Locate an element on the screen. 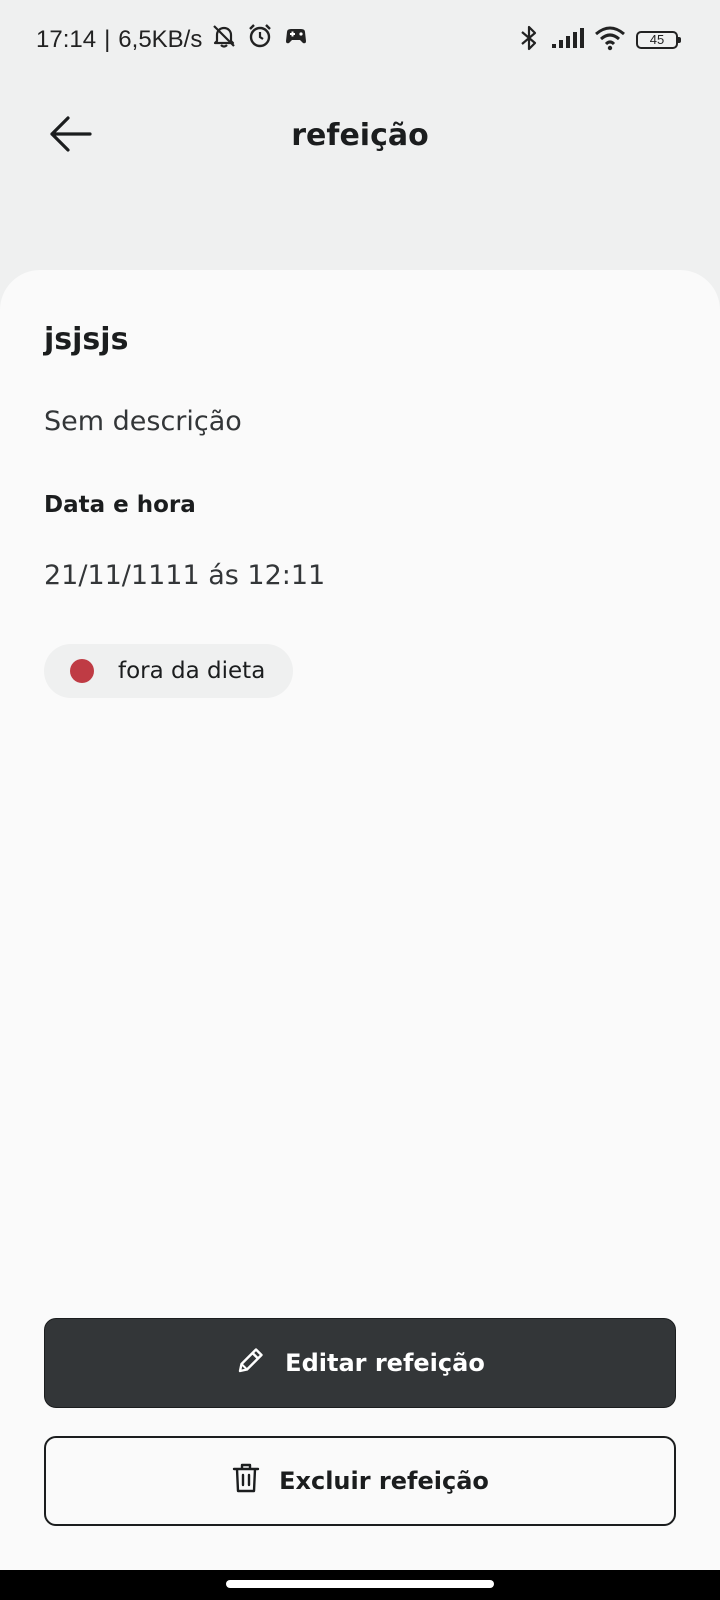 The height and width of the screenshot is (1600, 720). battery-level: 45 is located at coordinates (657, 39).